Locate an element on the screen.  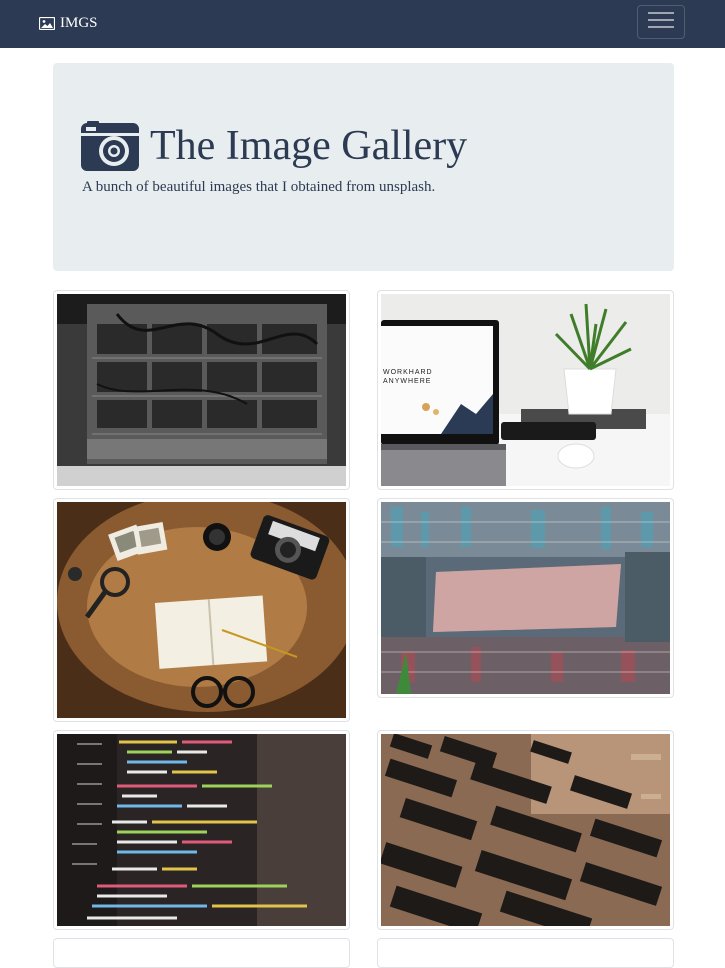
circuit-board-photo is located at coordinates (525, 830).